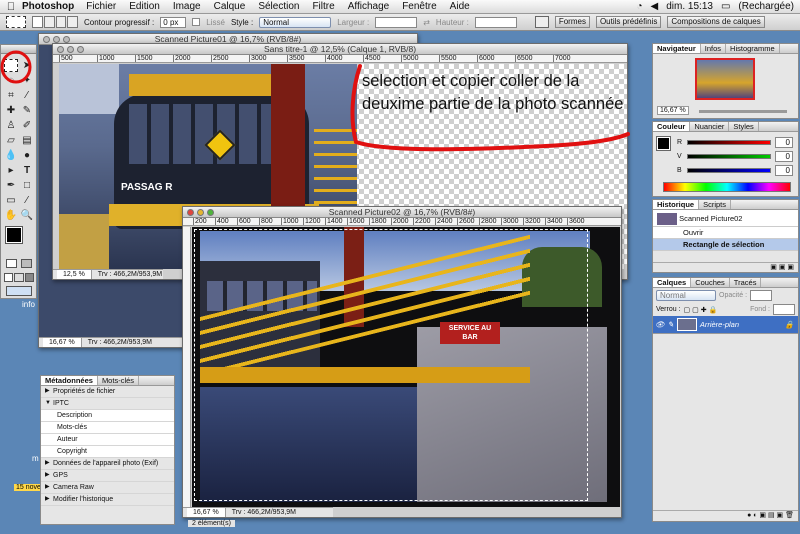 The height and width of the screenshot is (534, 800). Describe the element at coordinates (784, 170) in the screenshot. I see `input-b: 0` at that location.